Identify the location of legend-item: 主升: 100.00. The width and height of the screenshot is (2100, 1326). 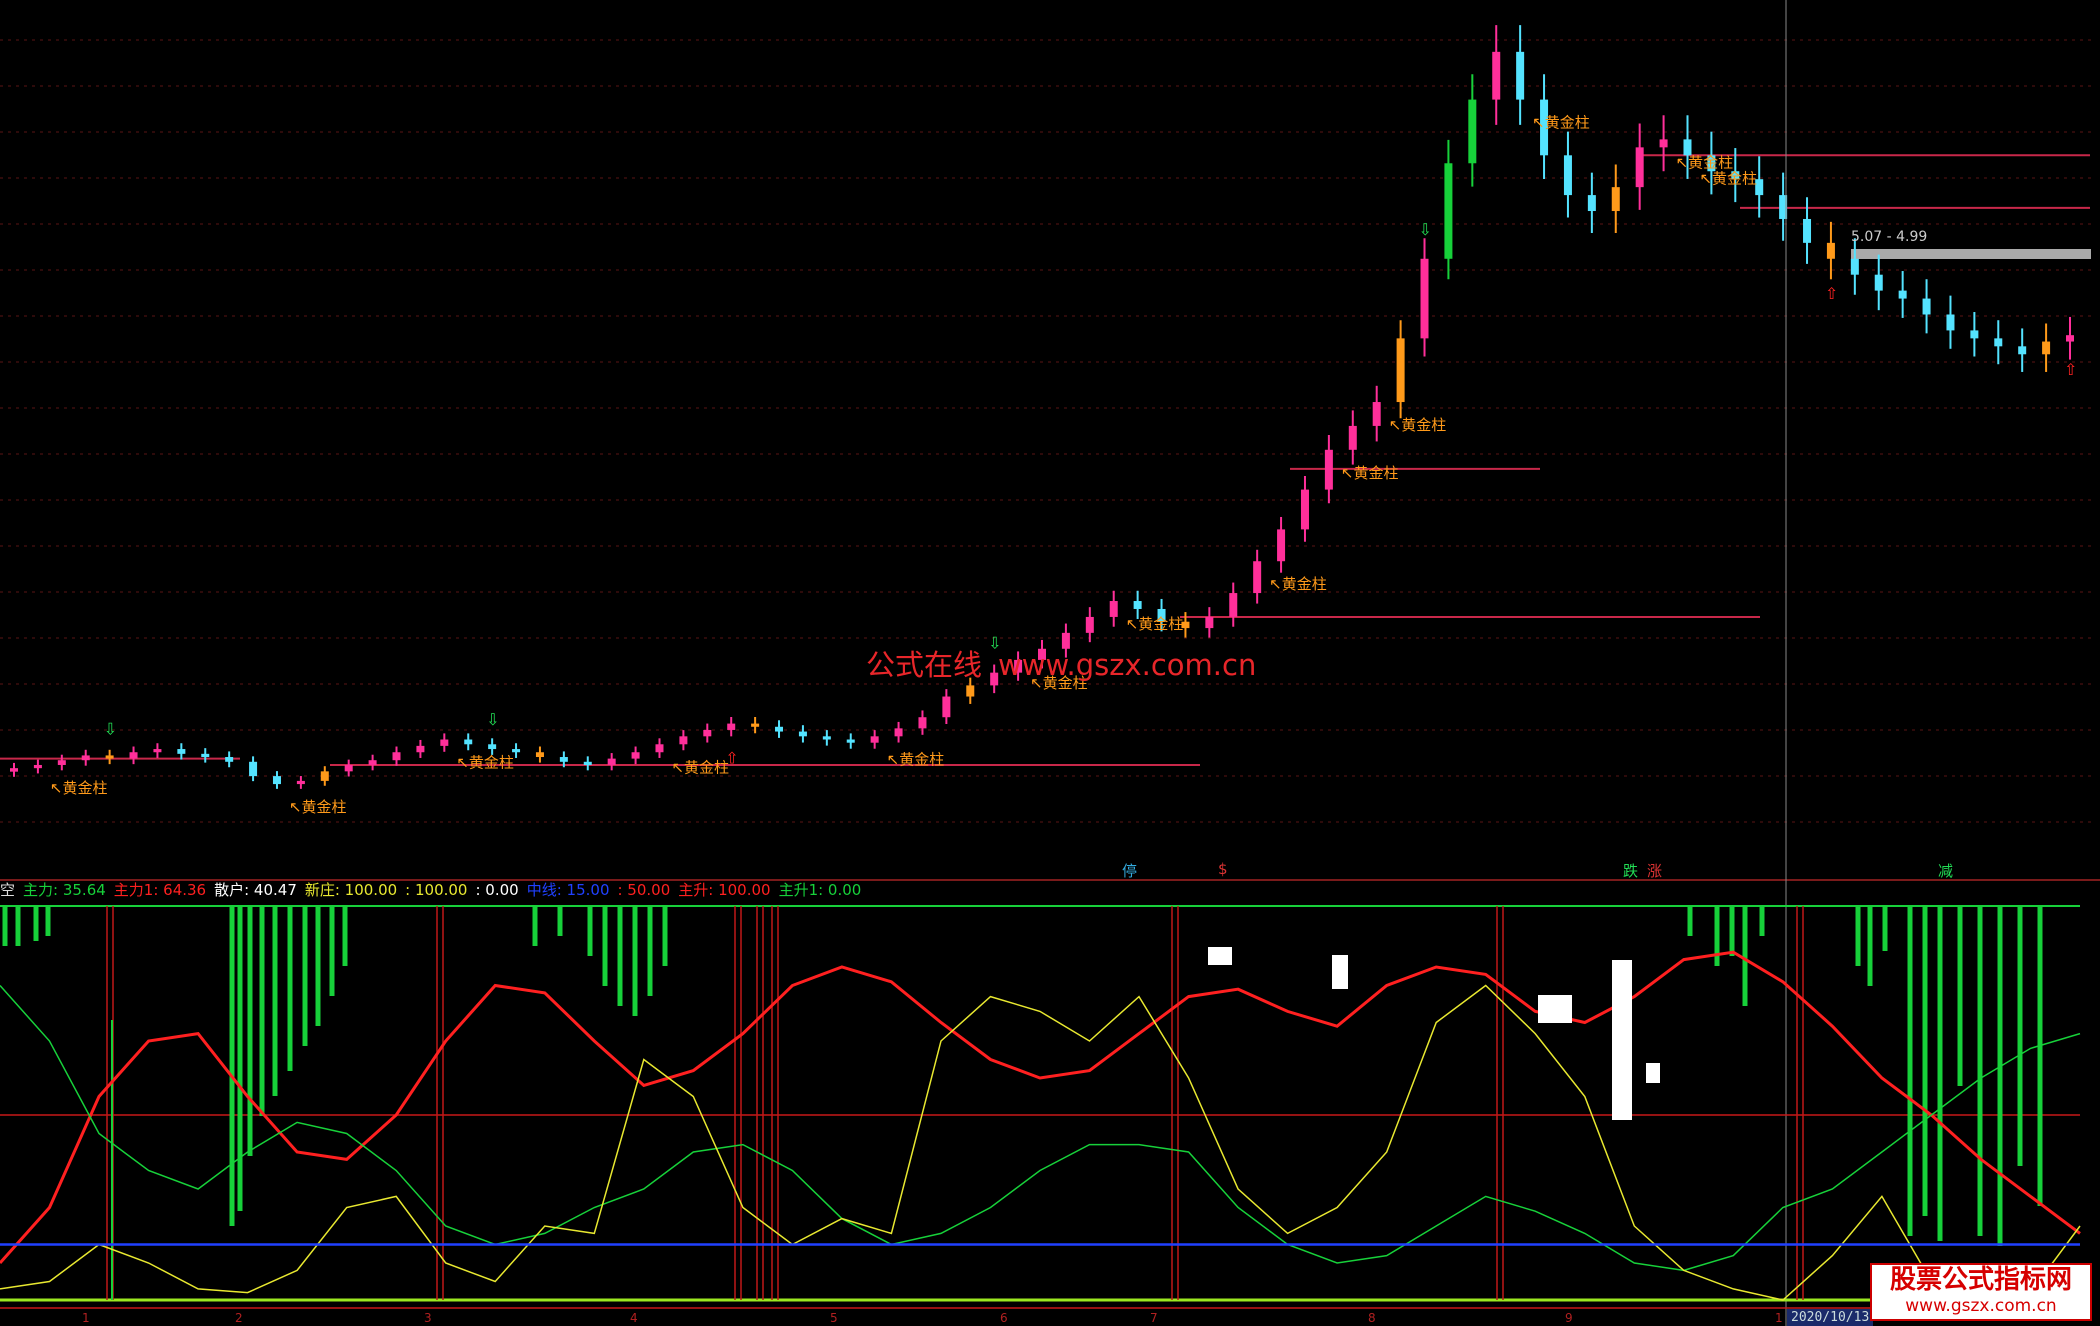
(724, 890).